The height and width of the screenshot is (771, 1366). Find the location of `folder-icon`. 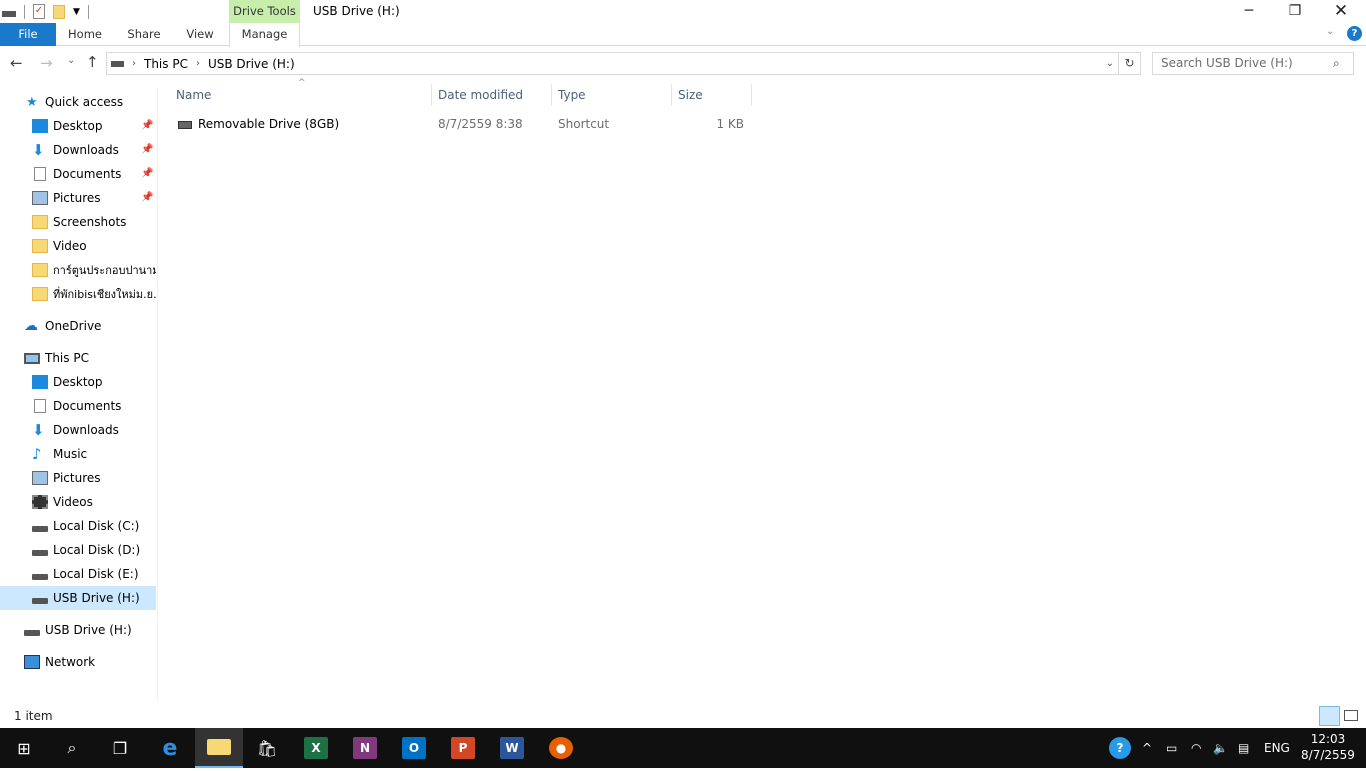

folder-icon is located at coordinates (40, 246).